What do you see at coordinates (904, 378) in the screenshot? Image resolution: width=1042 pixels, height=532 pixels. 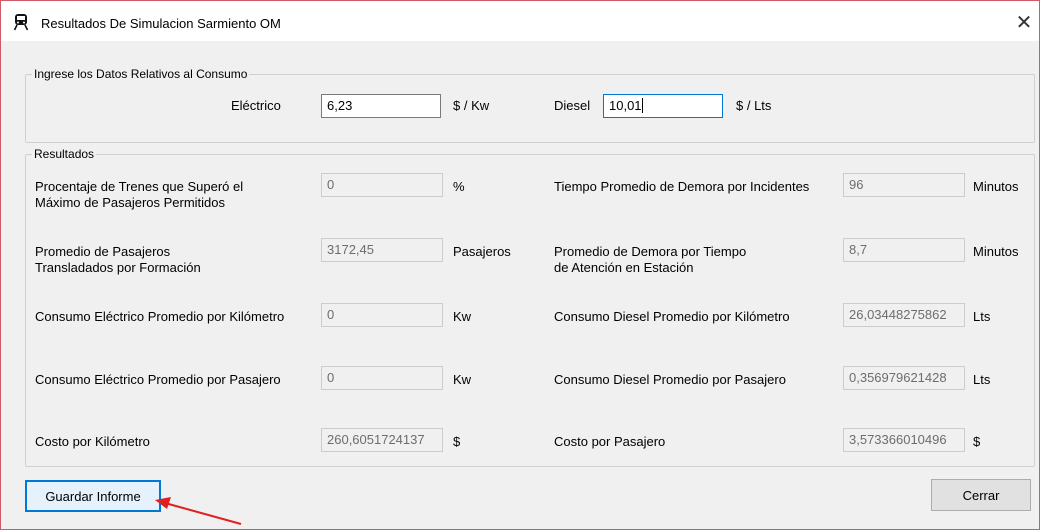 I see `result-value-diesel-pasajero: 0,356979621428` at bounding box center [904, 378].